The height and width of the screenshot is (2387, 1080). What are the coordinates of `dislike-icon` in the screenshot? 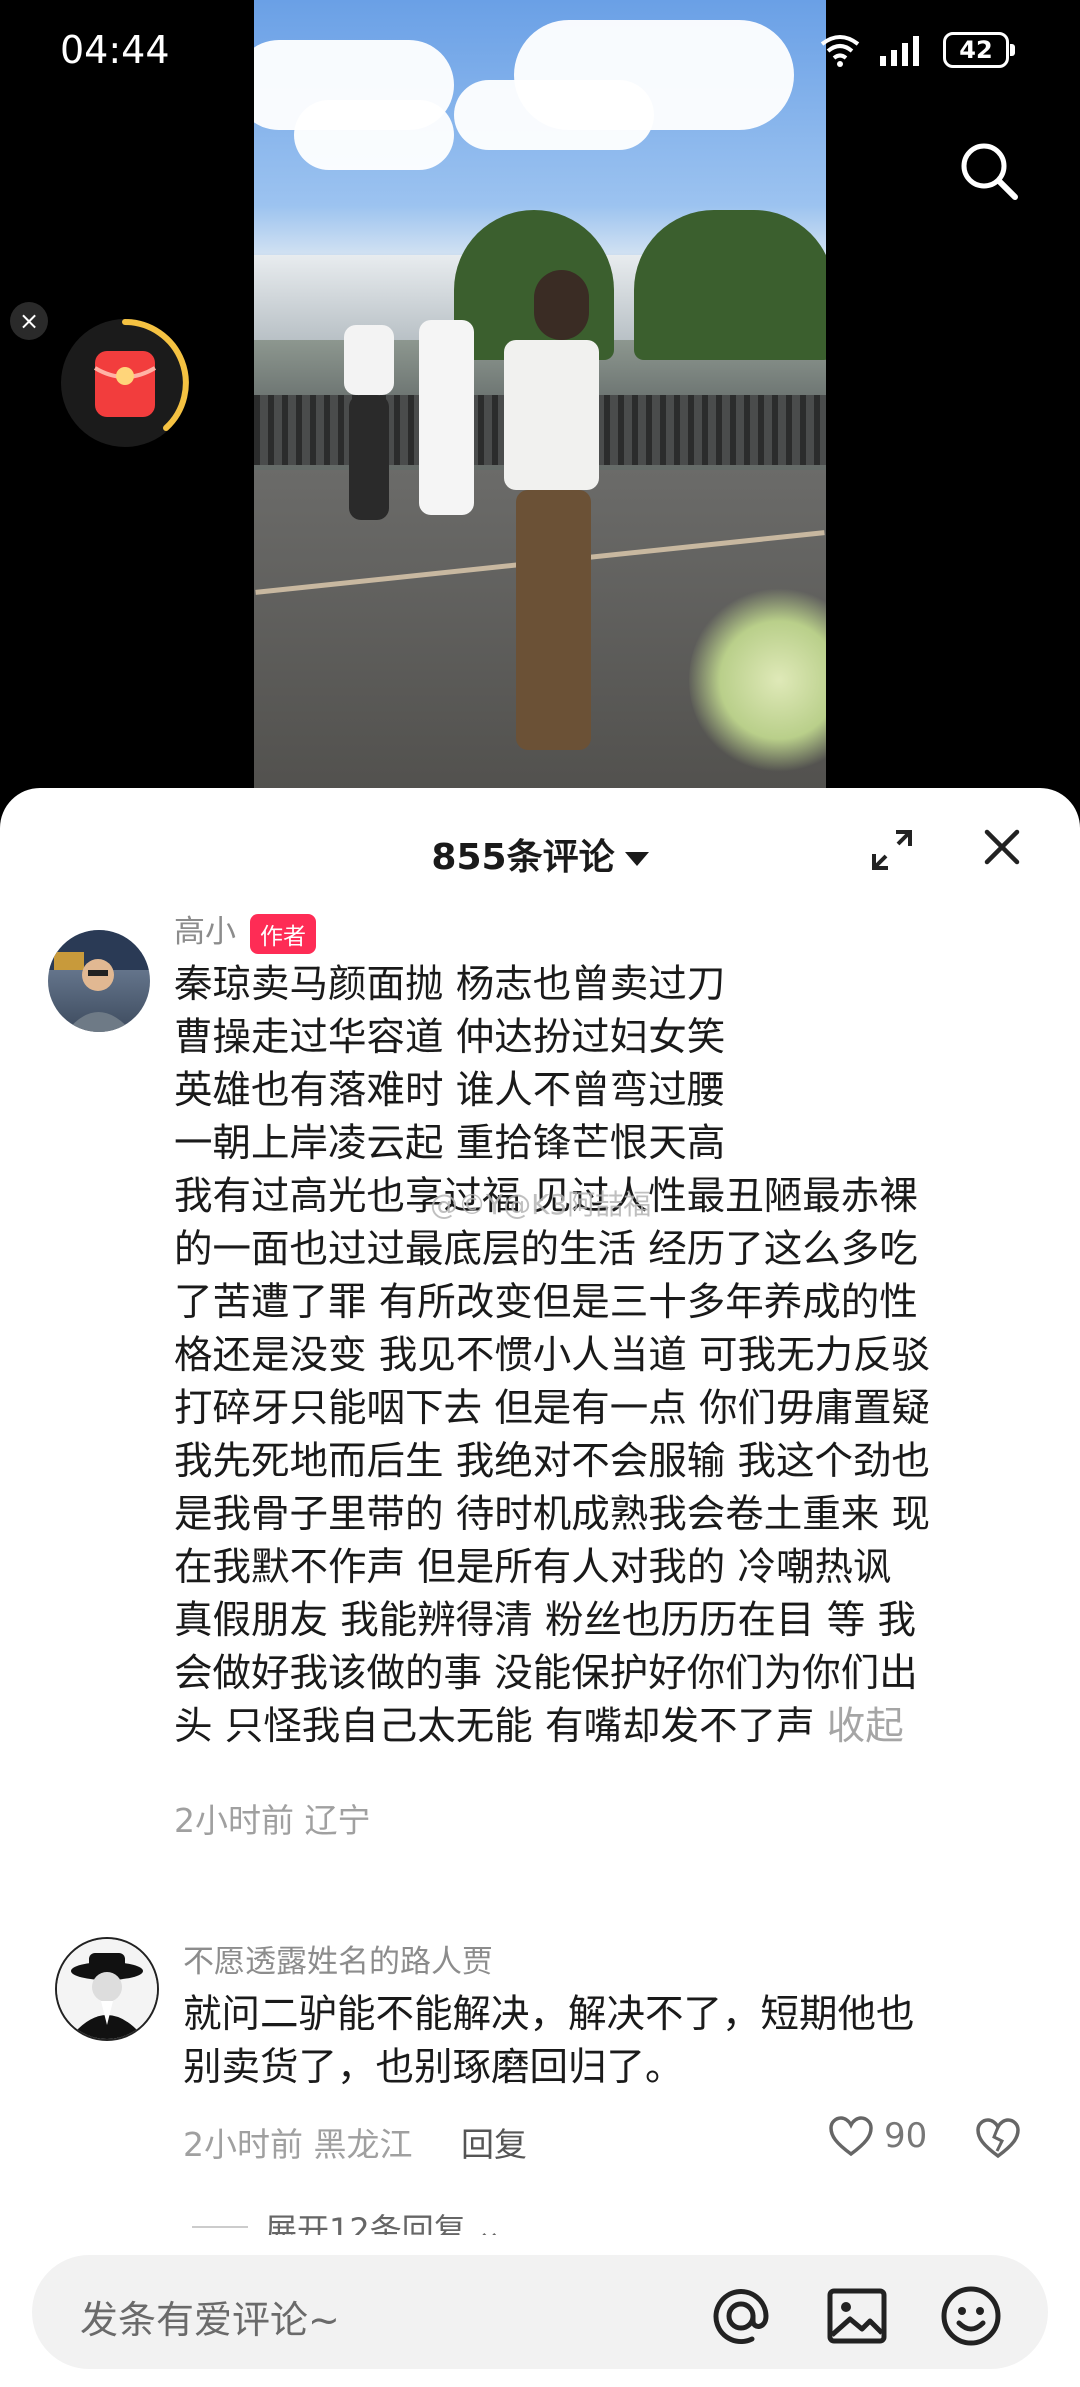 It's located at (998, 2138).